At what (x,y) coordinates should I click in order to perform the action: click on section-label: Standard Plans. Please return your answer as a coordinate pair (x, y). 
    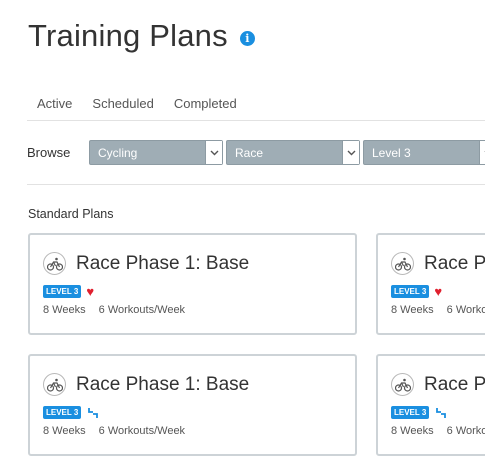
    Looking at the image, I should click on (71, 214).